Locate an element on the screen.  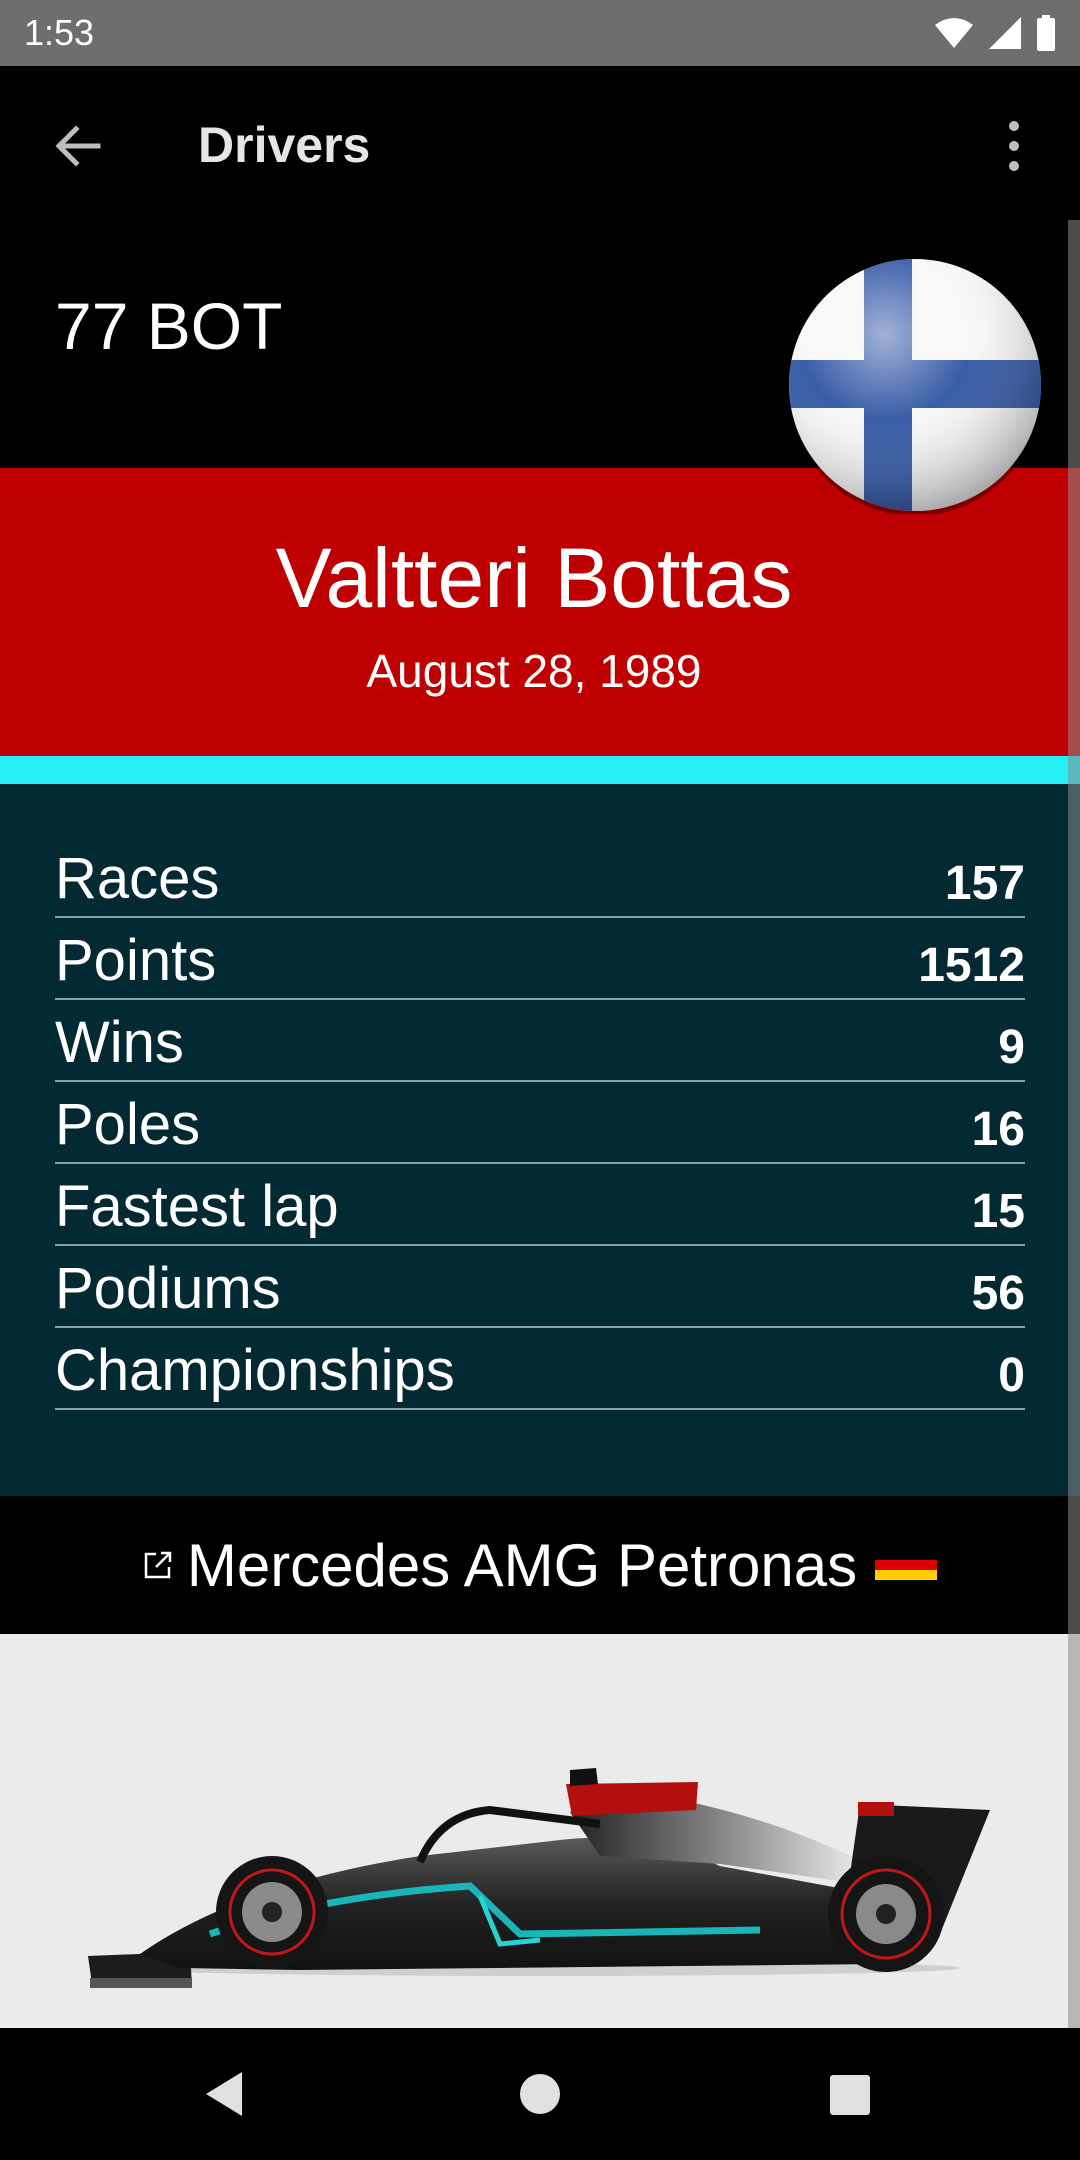
status-time: 1:53 is located at coordinates (59, 32).